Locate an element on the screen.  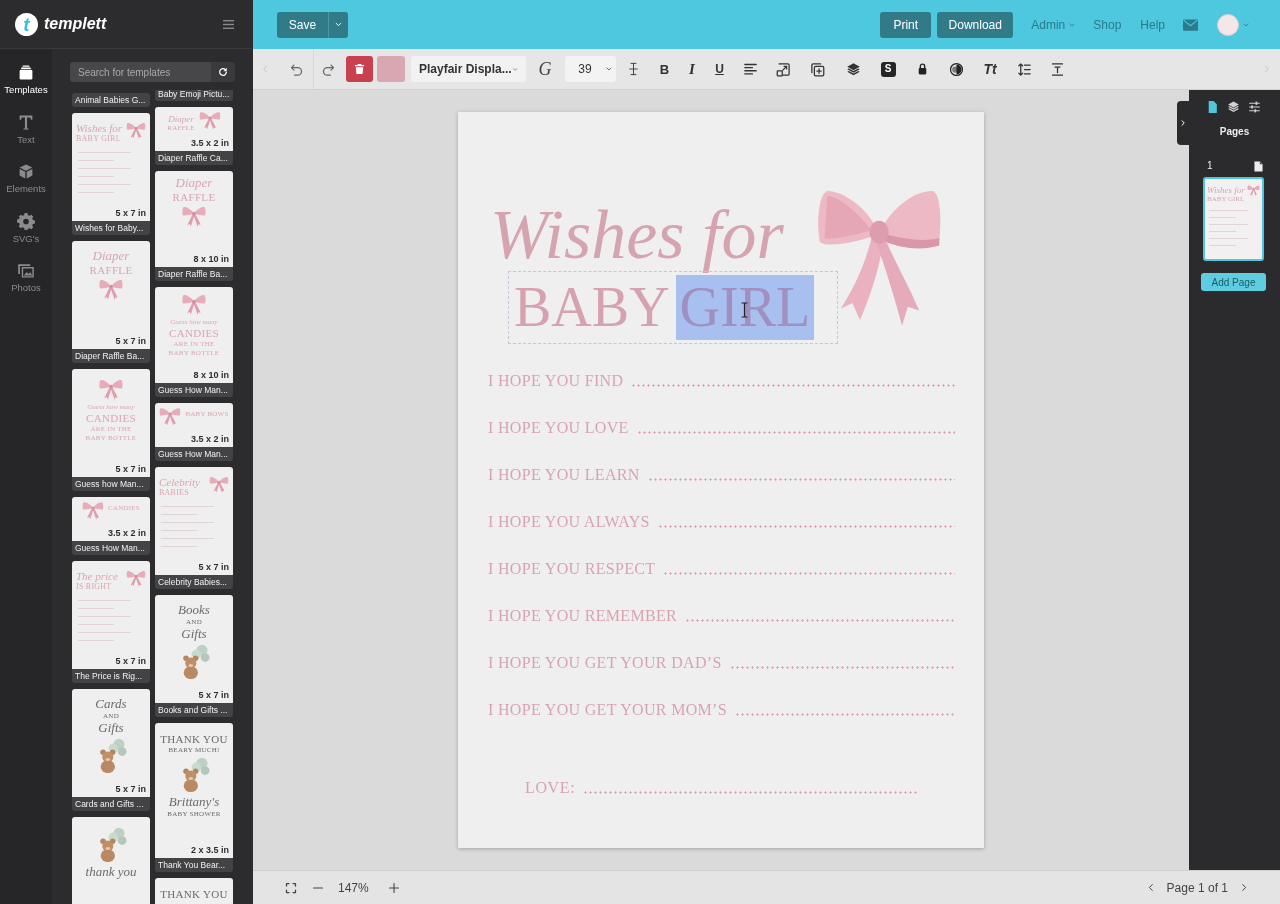
preview-text: Books is located at coordinates (194, 610).